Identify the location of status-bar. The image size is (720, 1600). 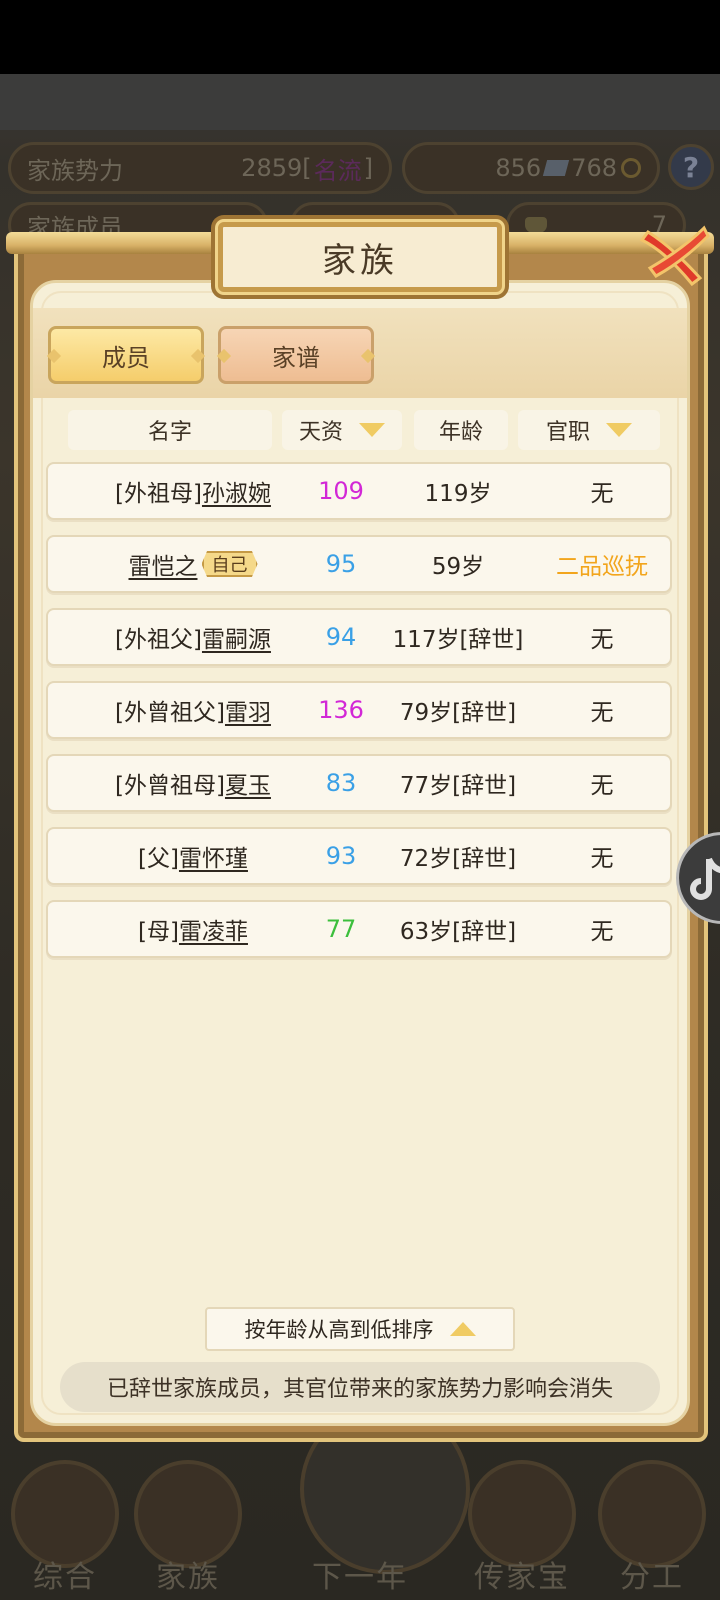
(360, 37).